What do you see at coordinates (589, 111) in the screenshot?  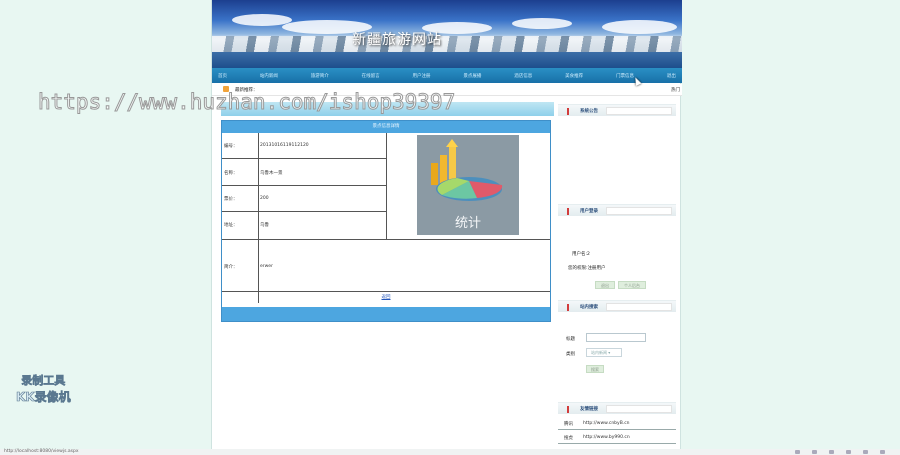 I see `announcement-title: 系统公告` at bounding box center [589, 111].